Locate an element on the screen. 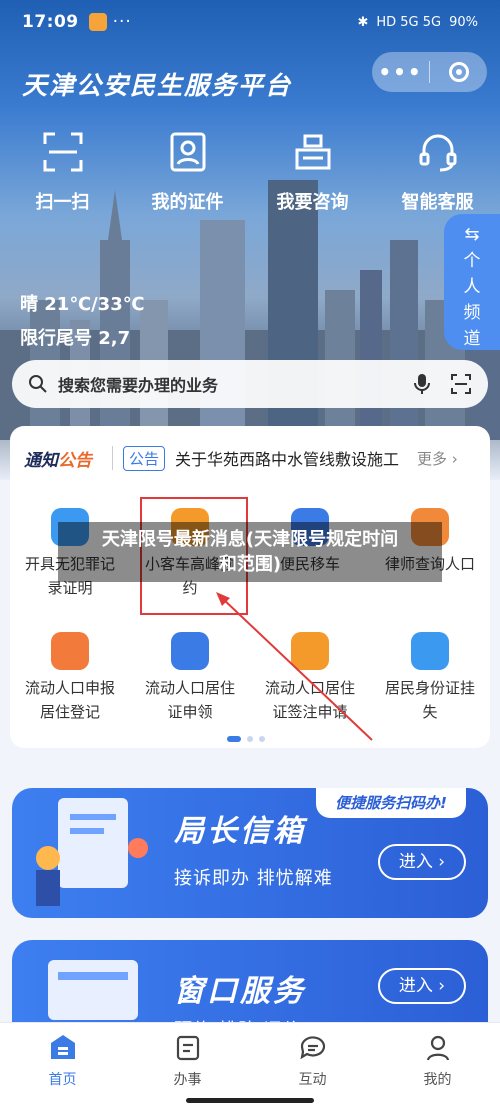 Image resolution: width=500 pixels, height=1110 pixels. search-input: 搜索您需要办理的业务 is located at coordinates (235, 384).